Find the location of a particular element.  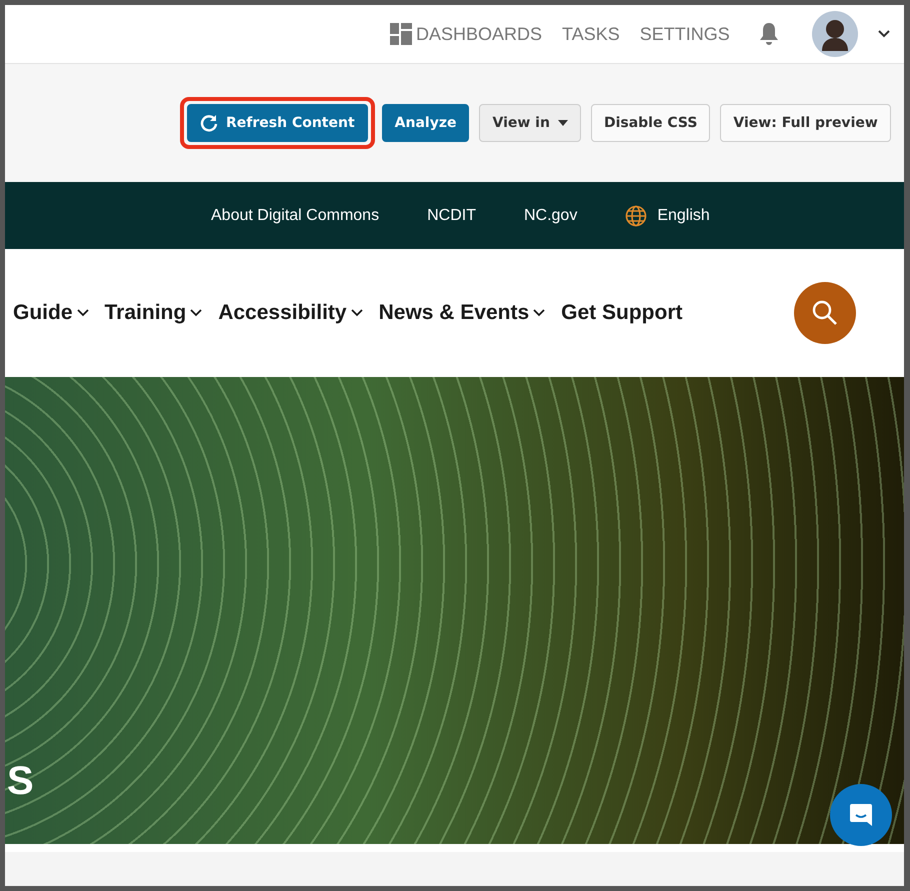

chat-button is located at coordinates (861, 815).